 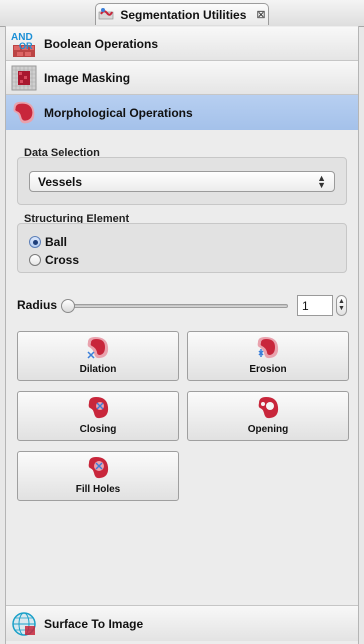 What do you see at coordinates (106, 14) in the screenshot?
I see `segmentation-icon` at bounding box center [106, 14].